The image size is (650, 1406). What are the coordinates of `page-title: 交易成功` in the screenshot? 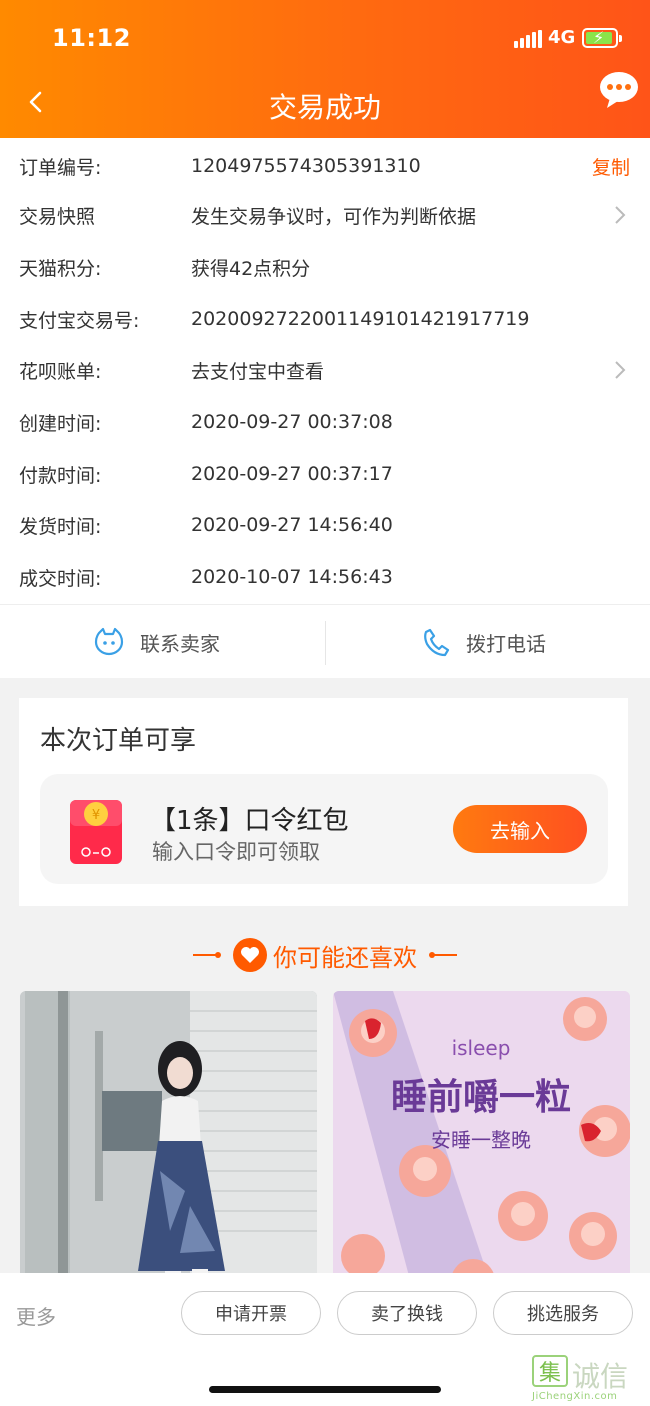 It's located at (324, 107).